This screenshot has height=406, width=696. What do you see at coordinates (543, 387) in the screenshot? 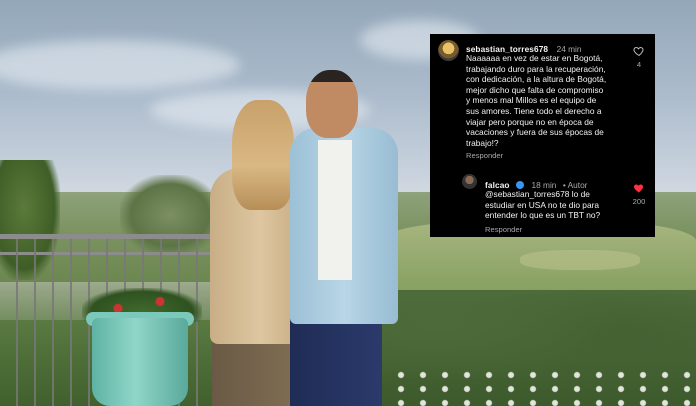
I see `white-flowers` at bounding box center [543, 387].